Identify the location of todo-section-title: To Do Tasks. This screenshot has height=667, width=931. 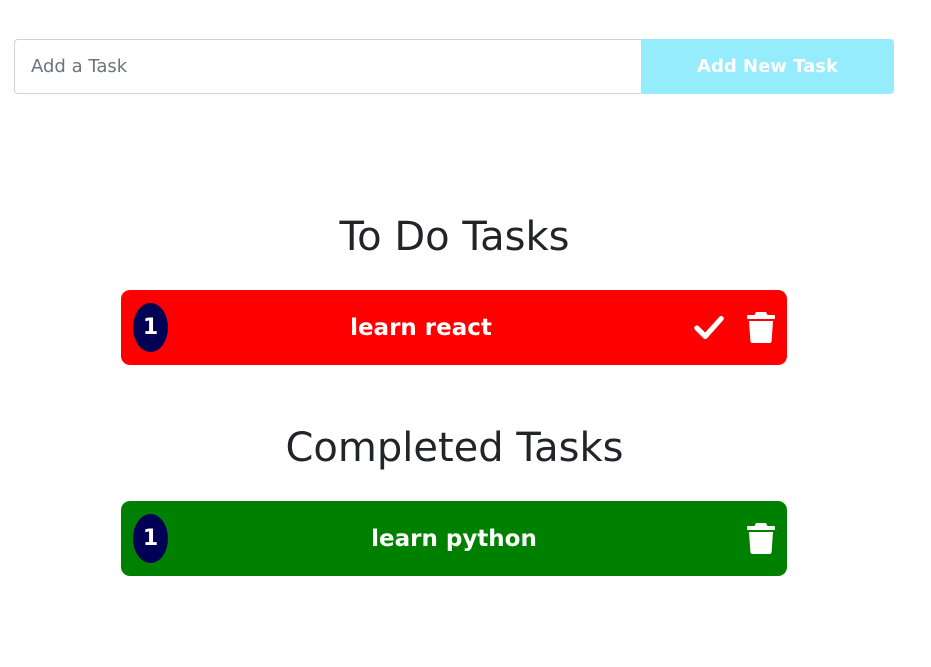
(454, 237).